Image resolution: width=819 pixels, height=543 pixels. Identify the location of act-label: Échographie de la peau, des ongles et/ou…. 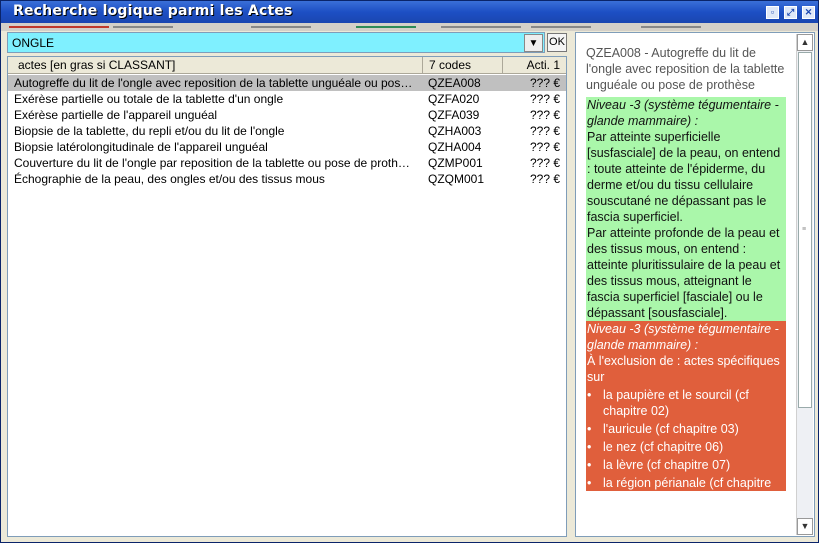
(169, 179).